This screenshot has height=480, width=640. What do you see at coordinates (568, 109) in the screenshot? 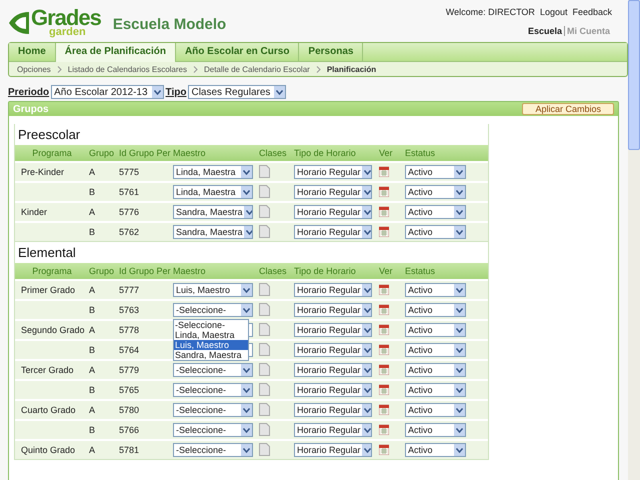
I see `apply-button: Aplicar Cambios` at bounding box center [568, 109].